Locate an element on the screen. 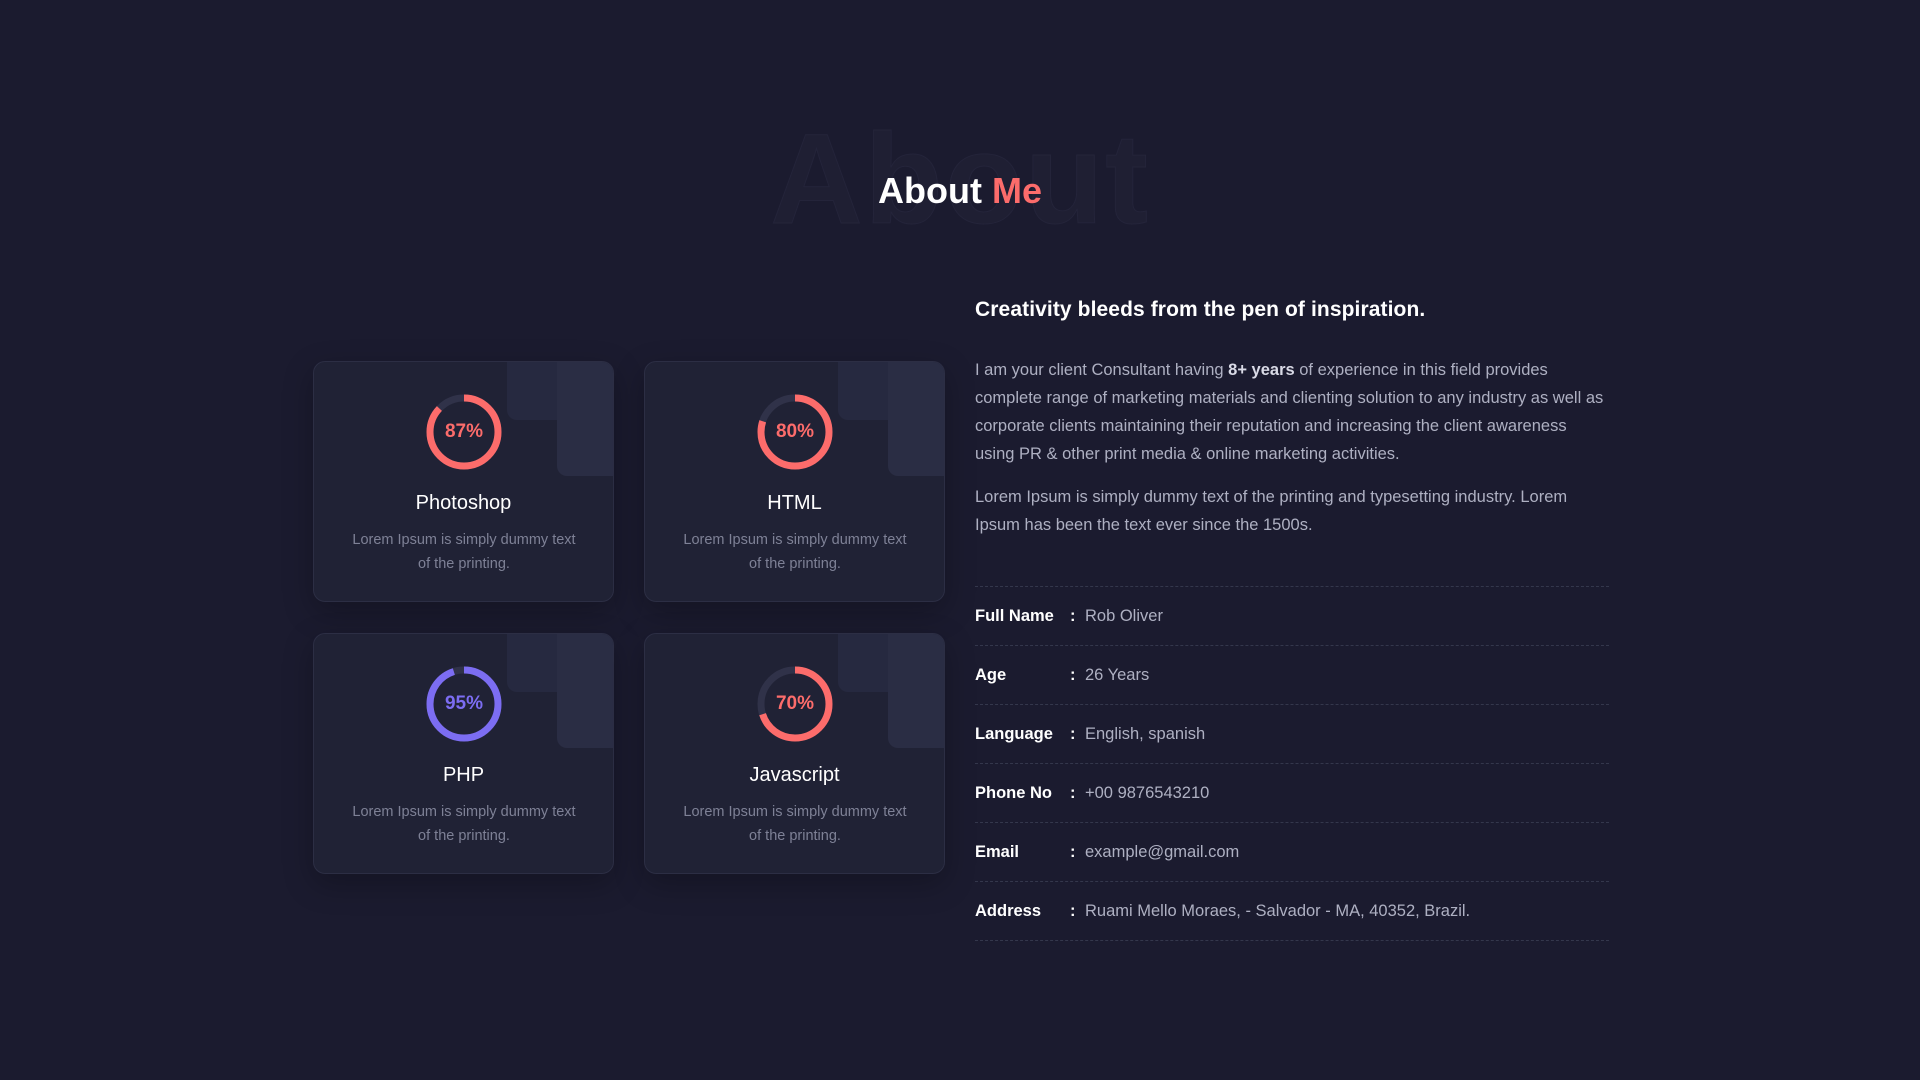 The image size is (1920, 1080). skill-percent-label: 95% is located at coordinates (464, 703).